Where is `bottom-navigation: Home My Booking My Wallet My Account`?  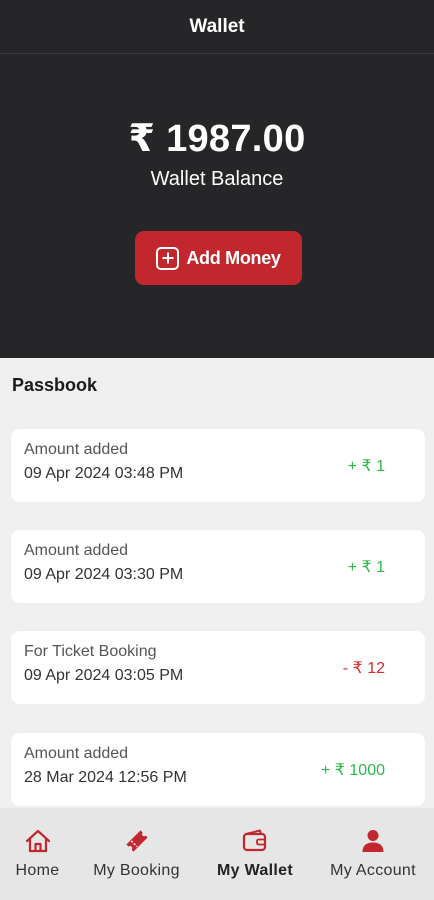 bottom-navigation: Home My Booking My Wallet My Account is located at coordinates (217, 854).